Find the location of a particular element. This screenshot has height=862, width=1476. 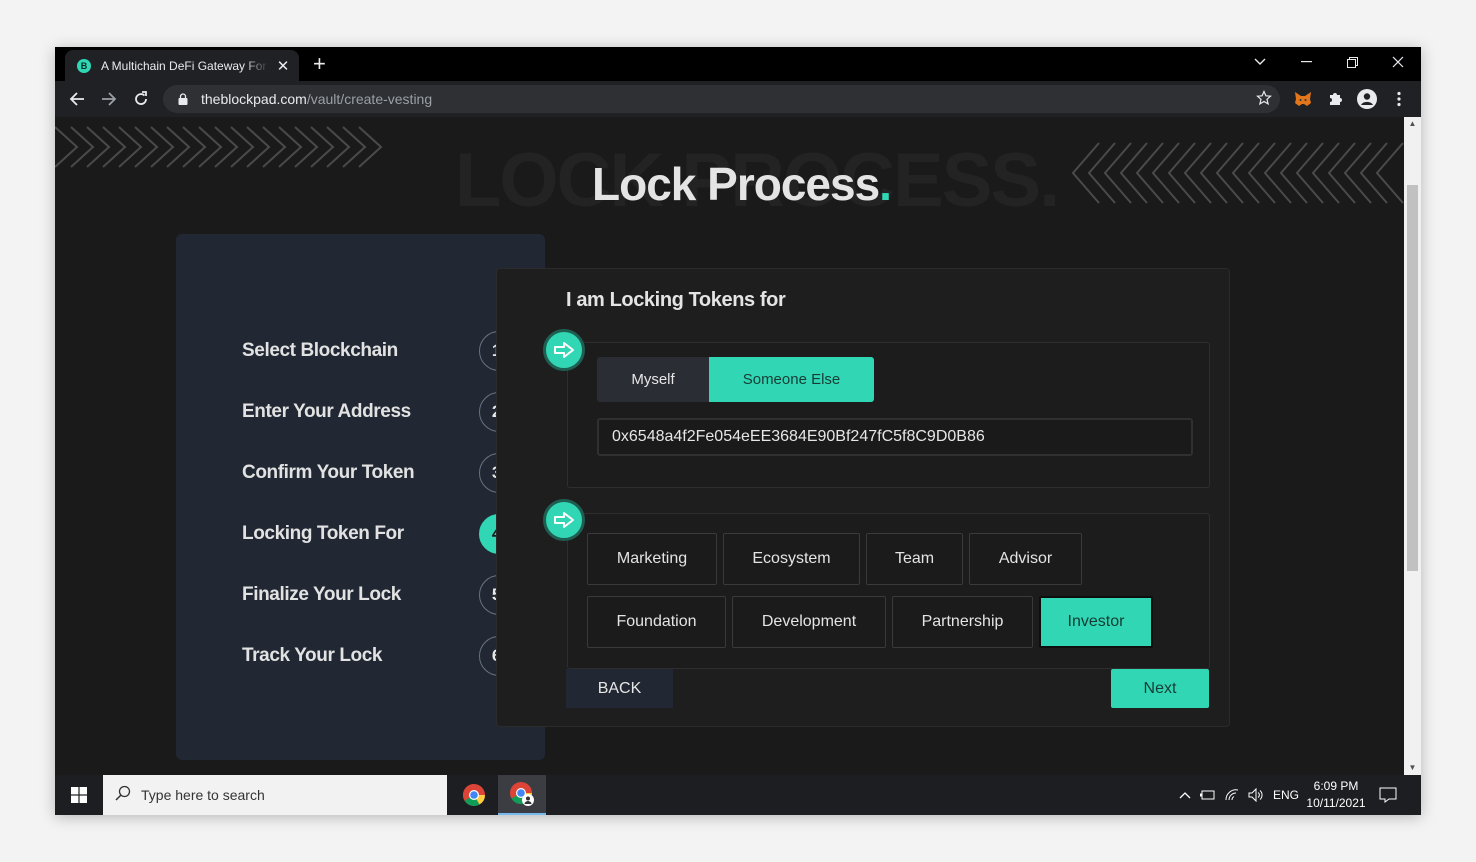

chevron-pattern-left-decoration is located at coordinates (219, 147).